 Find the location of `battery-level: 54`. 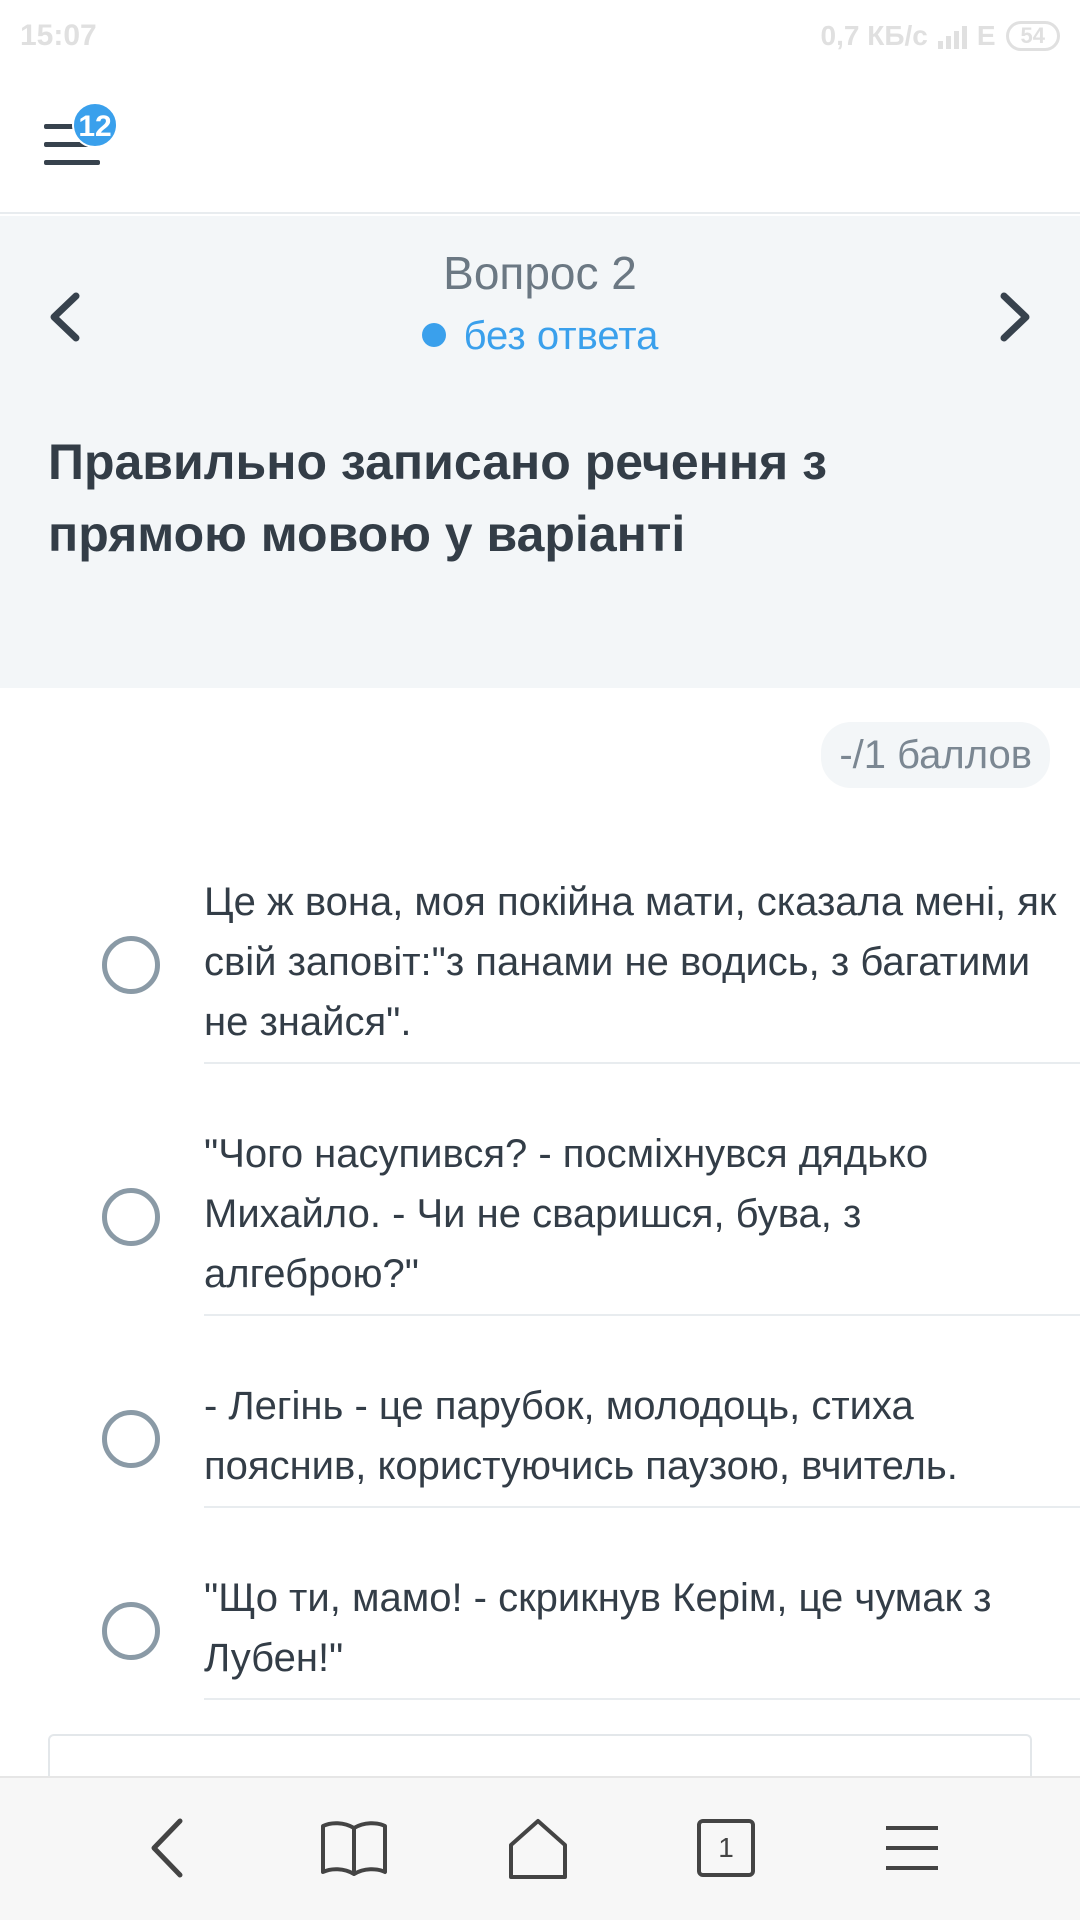

battery-level: 54 is located at coordinates (1032, 35).